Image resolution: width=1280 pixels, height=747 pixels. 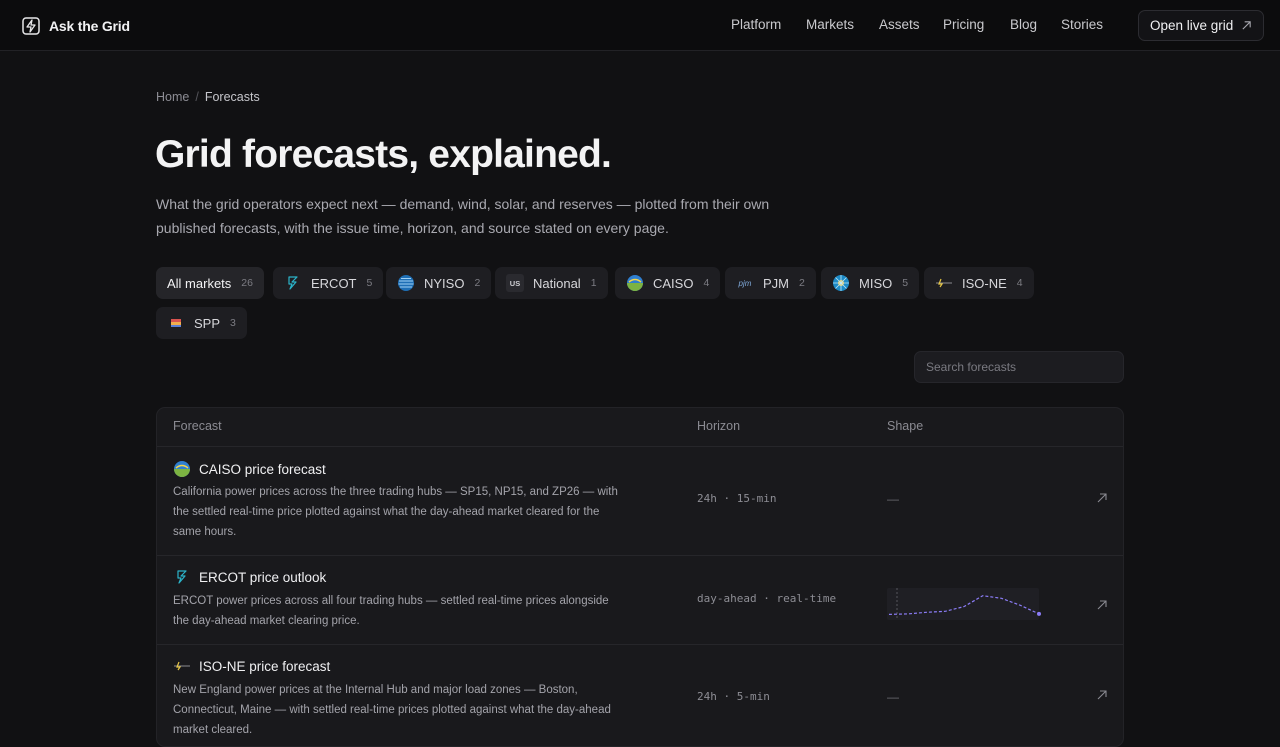 I want to click on column-header-shape: Shape, so click(x=905, y=426).